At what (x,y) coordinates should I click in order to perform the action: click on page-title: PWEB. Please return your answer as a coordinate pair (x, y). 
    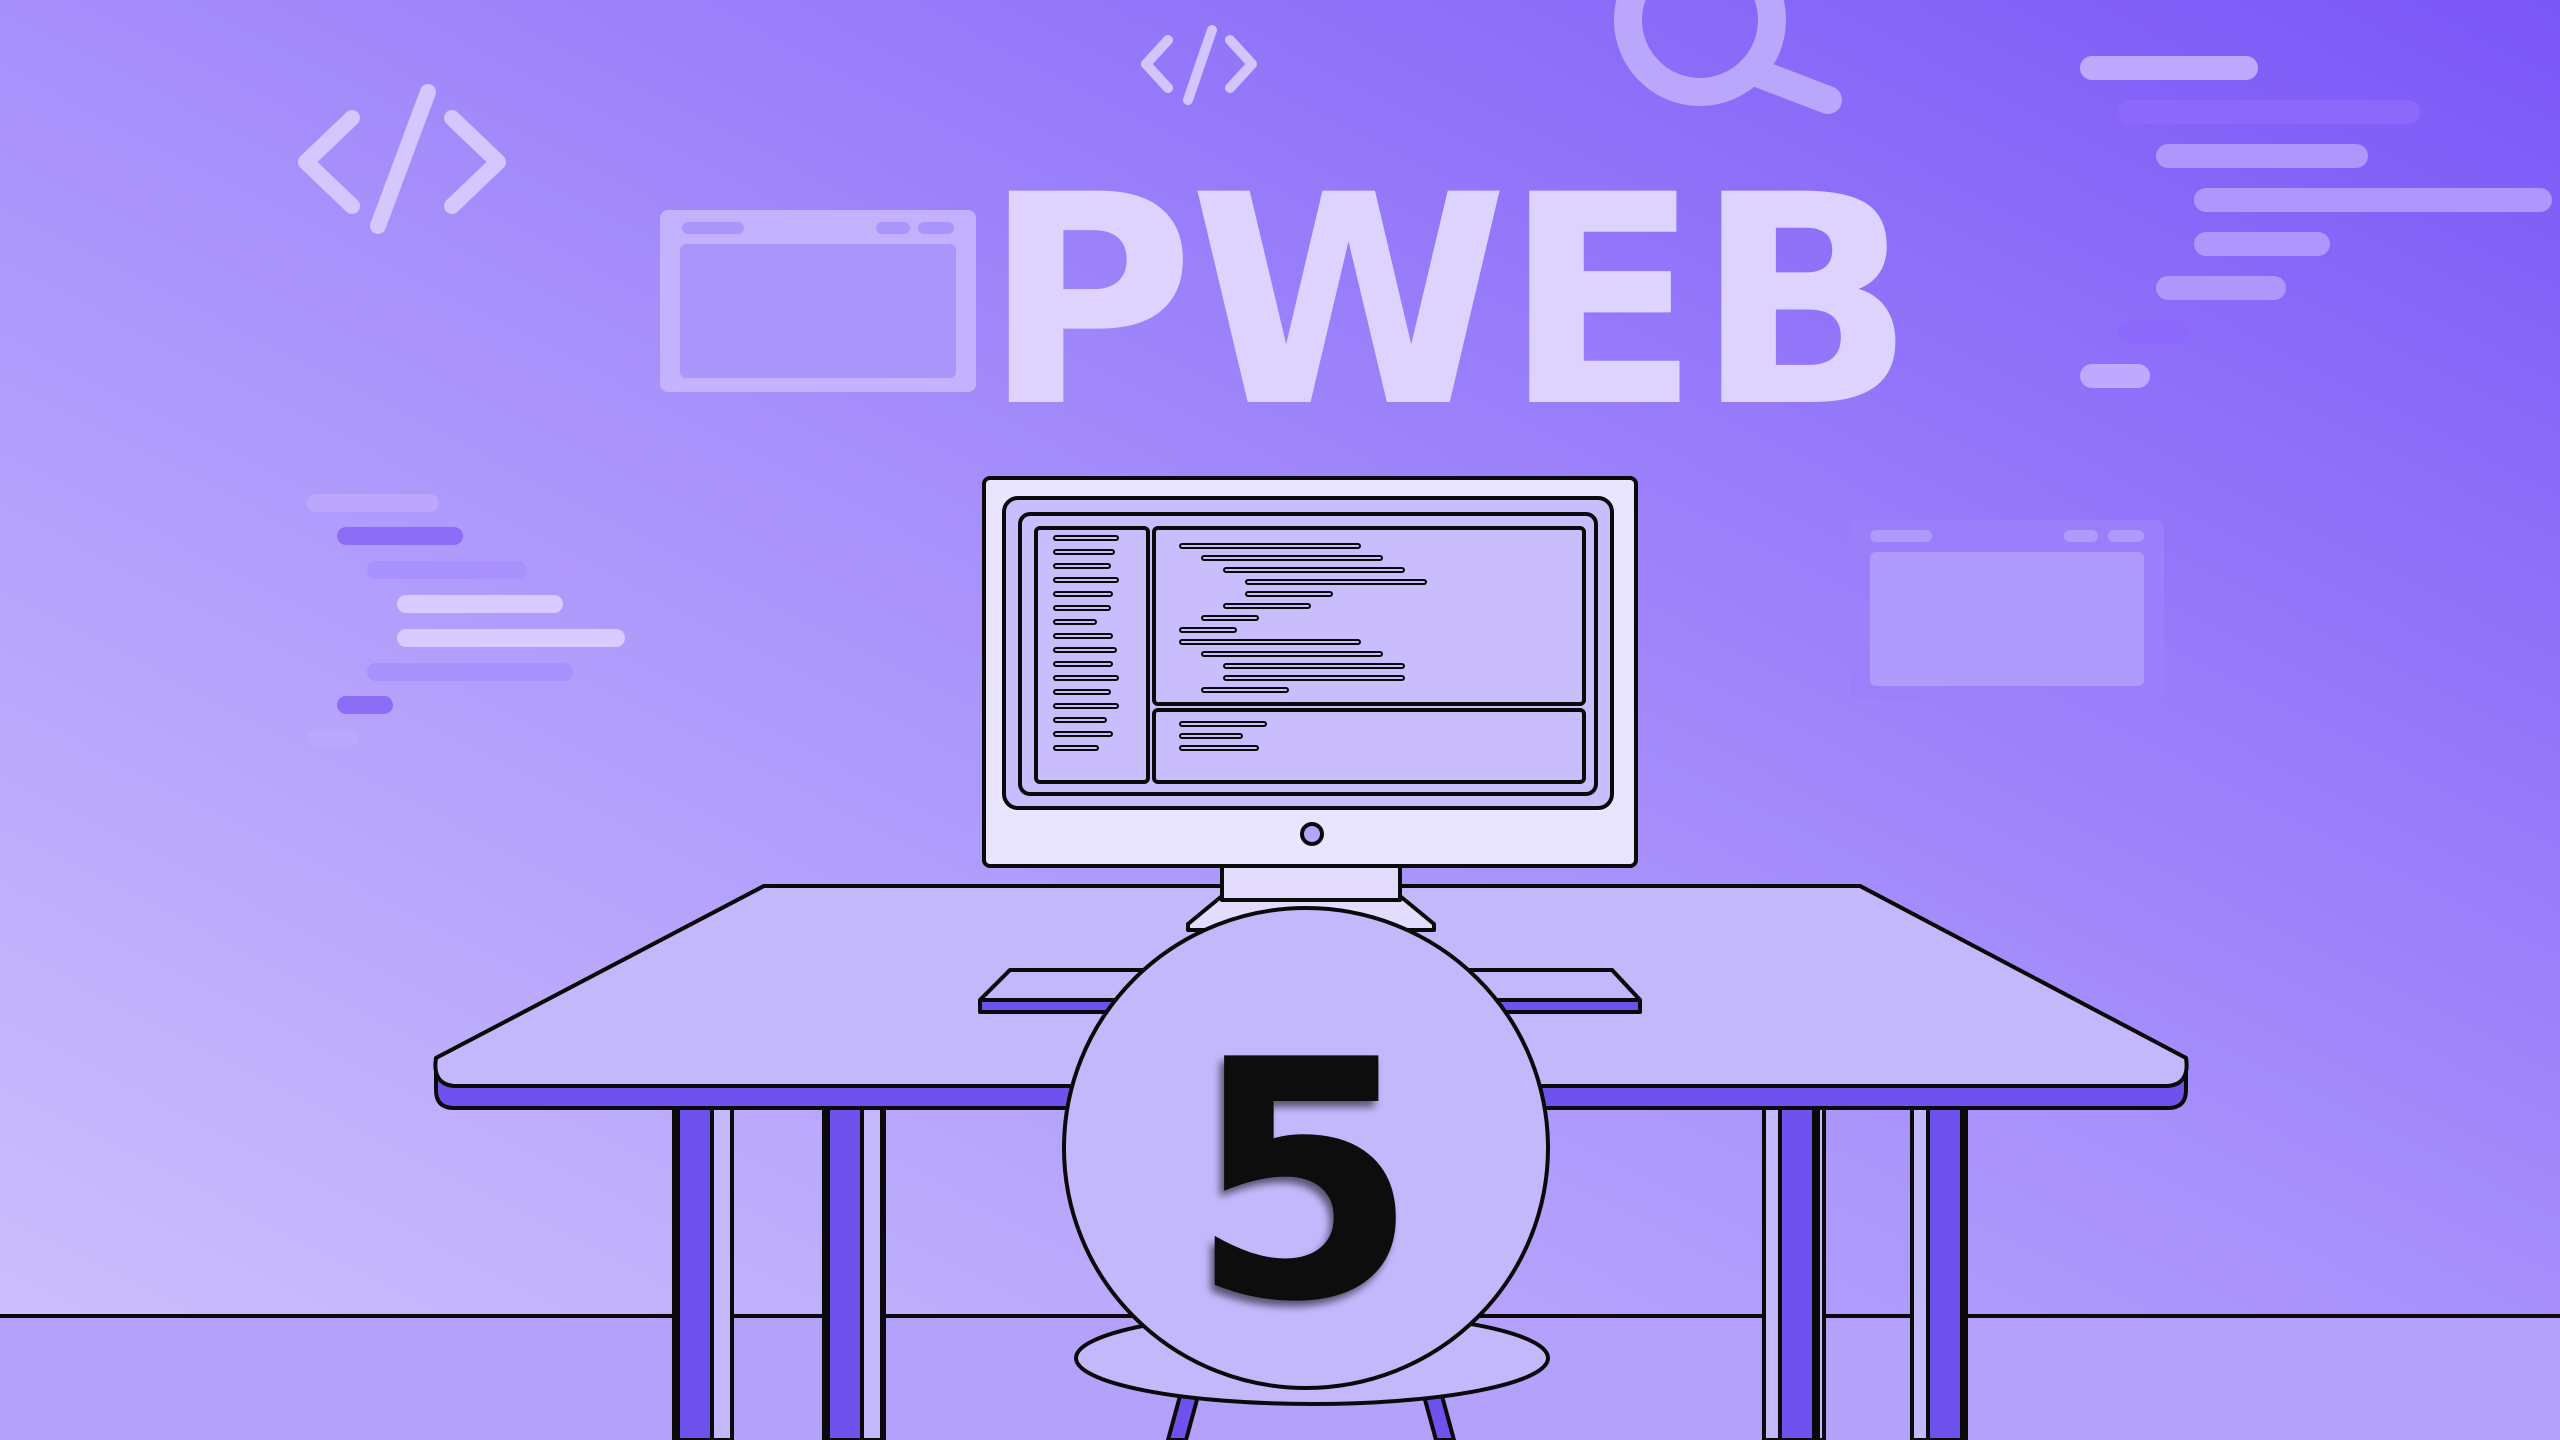
    Looking at the image, I should click on (1446, 302).